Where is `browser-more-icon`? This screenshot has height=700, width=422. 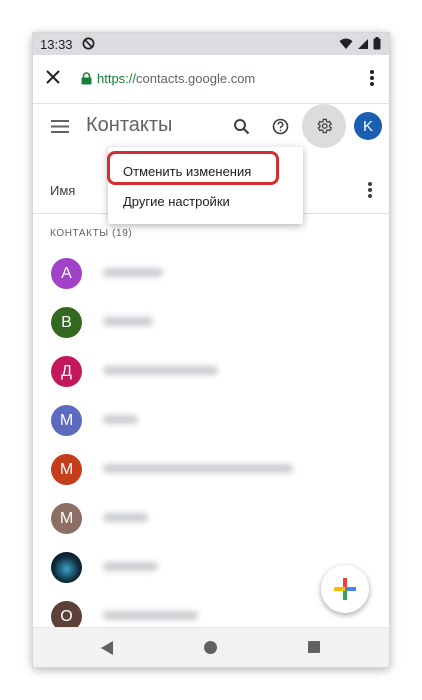
browser-more-icon is located at coordinates (372, 80).